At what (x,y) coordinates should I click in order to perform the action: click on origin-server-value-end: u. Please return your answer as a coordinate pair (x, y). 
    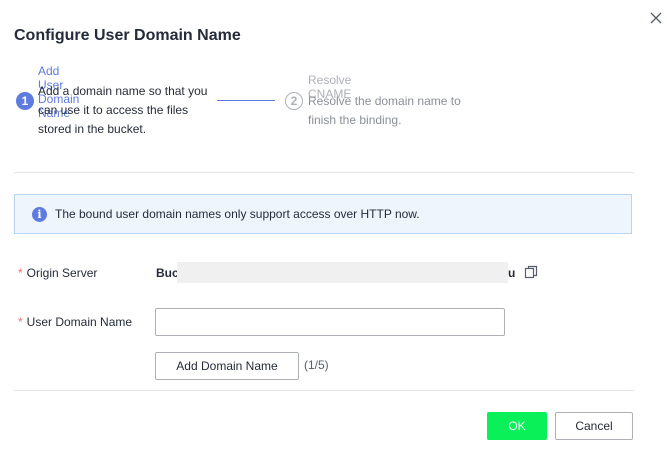
    Looking at the image, I should click on (512, 273).